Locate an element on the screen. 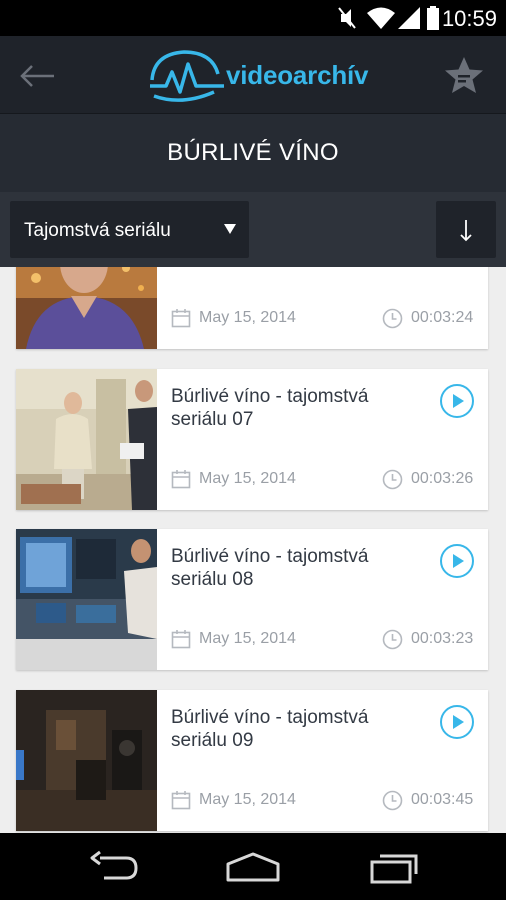  nav-back-icon is located at coordinates (113, 867).